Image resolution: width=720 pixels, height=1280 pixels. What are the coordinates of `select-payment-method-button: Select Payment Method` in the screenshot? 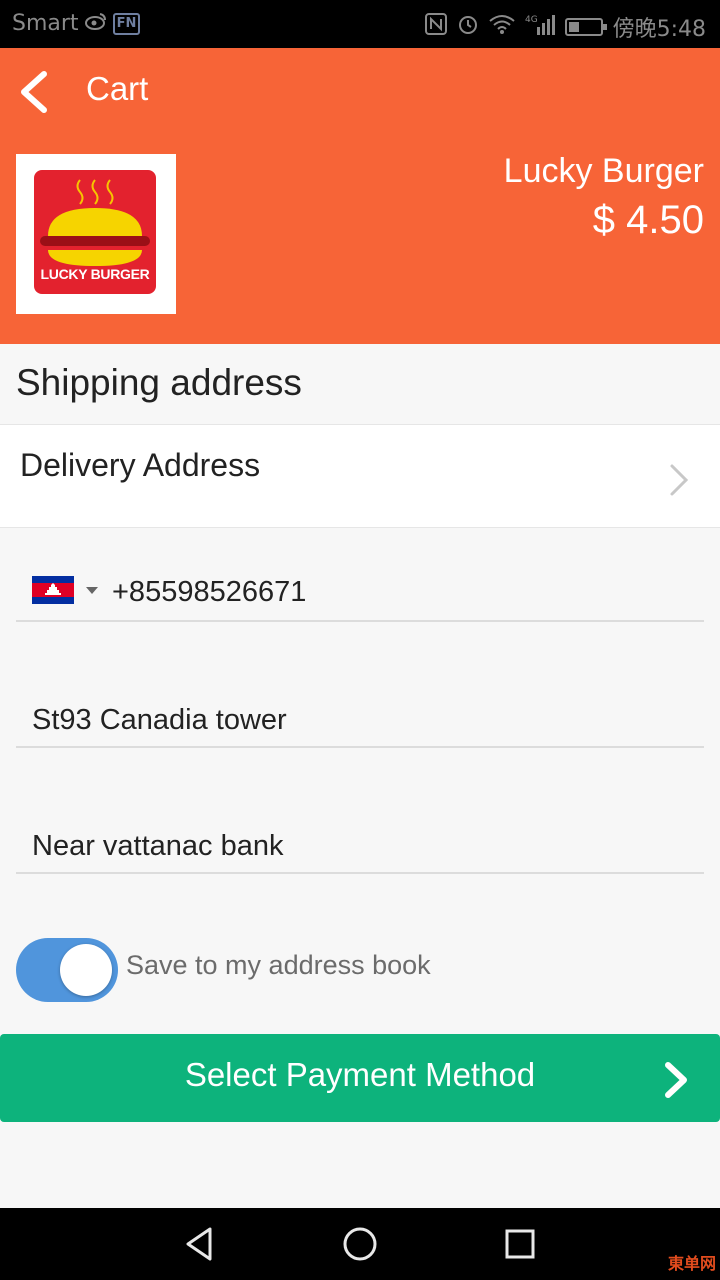 It's located at (360, 1078).